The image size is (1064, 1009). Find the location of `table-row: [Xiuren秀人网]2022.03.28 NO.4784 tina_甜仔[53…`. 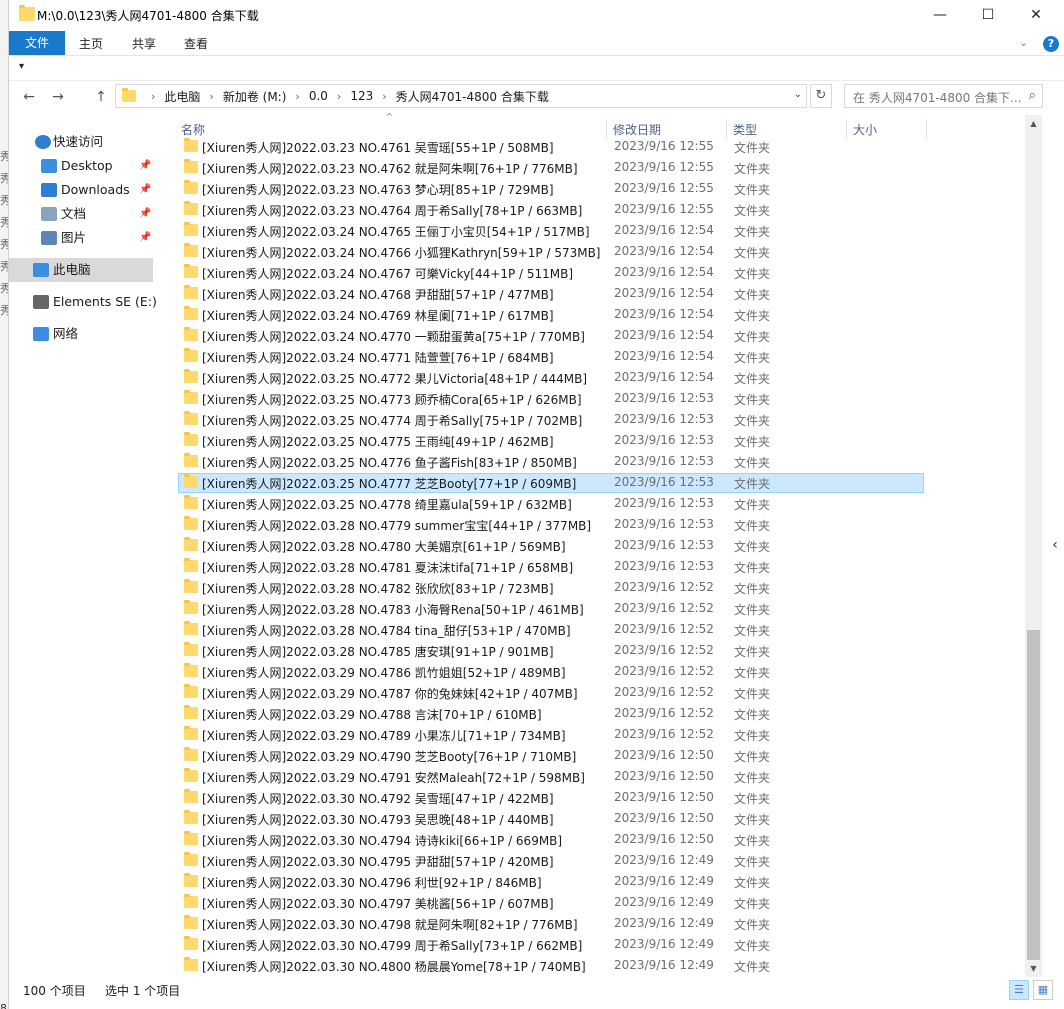

table-row: [Xiuren秀人网]2022.03.28 NO.4784 tina_甜仔[53… is located at coordinates (596, 629).